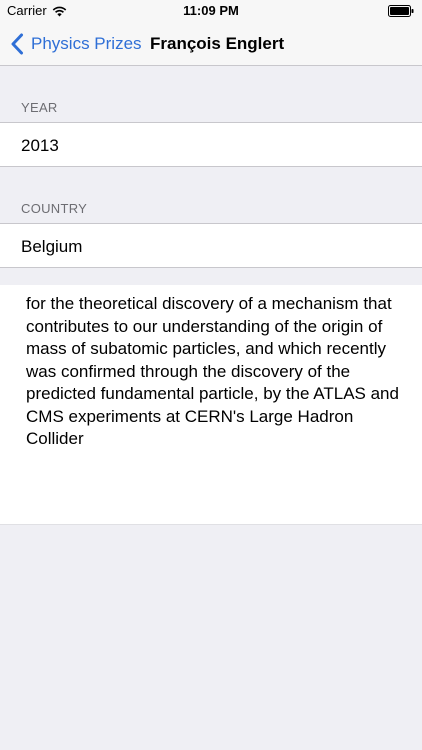 Image resolution: width=422 pixels, height=750 pixels. I want to click on status-time: 11:09 PM, so click(211, 10).